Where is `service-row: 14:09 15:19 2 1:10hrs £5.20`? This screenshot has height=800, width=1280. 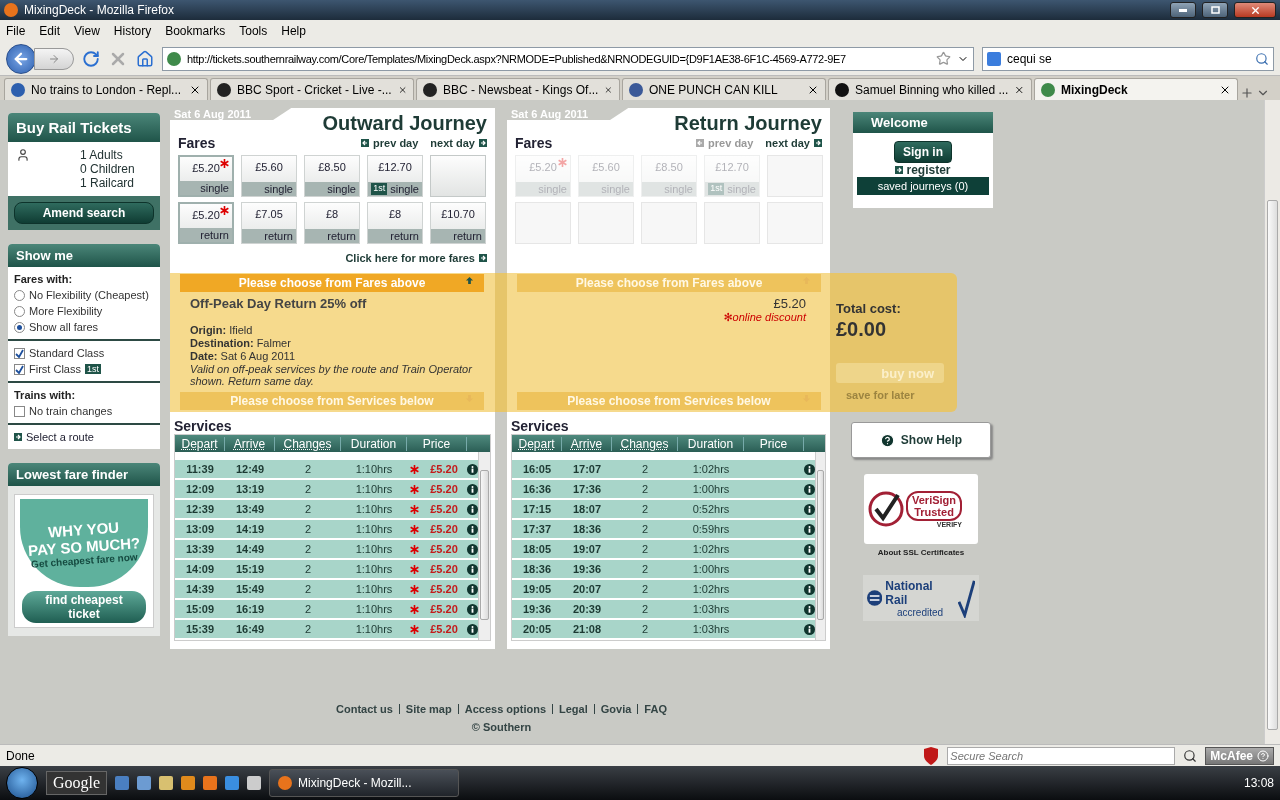 service-row: 14:09 15:19 2 1:10hrs £5.20 is located at coordinates (326, 570).